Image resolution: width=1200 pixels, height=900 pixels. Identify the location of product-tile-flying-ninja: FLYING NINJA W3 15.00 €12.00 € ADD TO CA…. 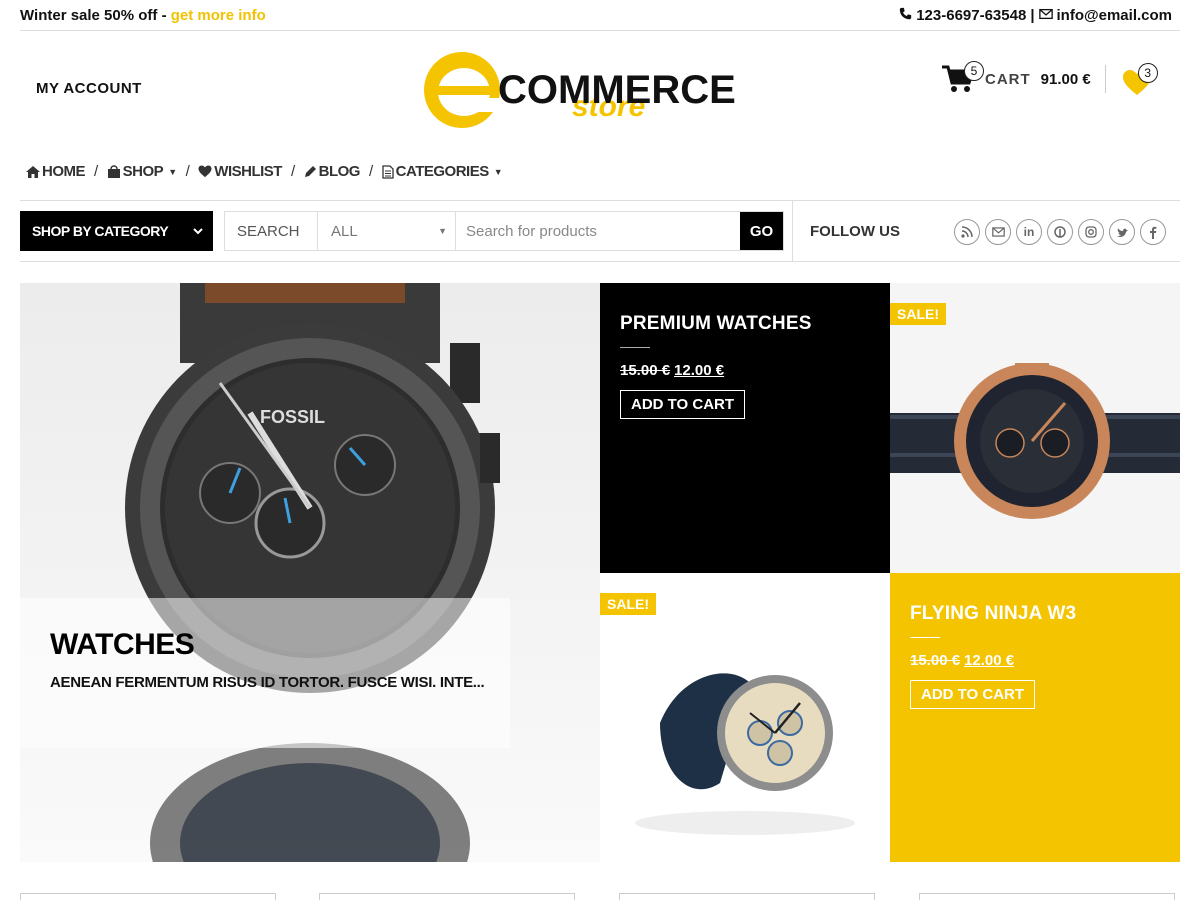
(1035, 717).